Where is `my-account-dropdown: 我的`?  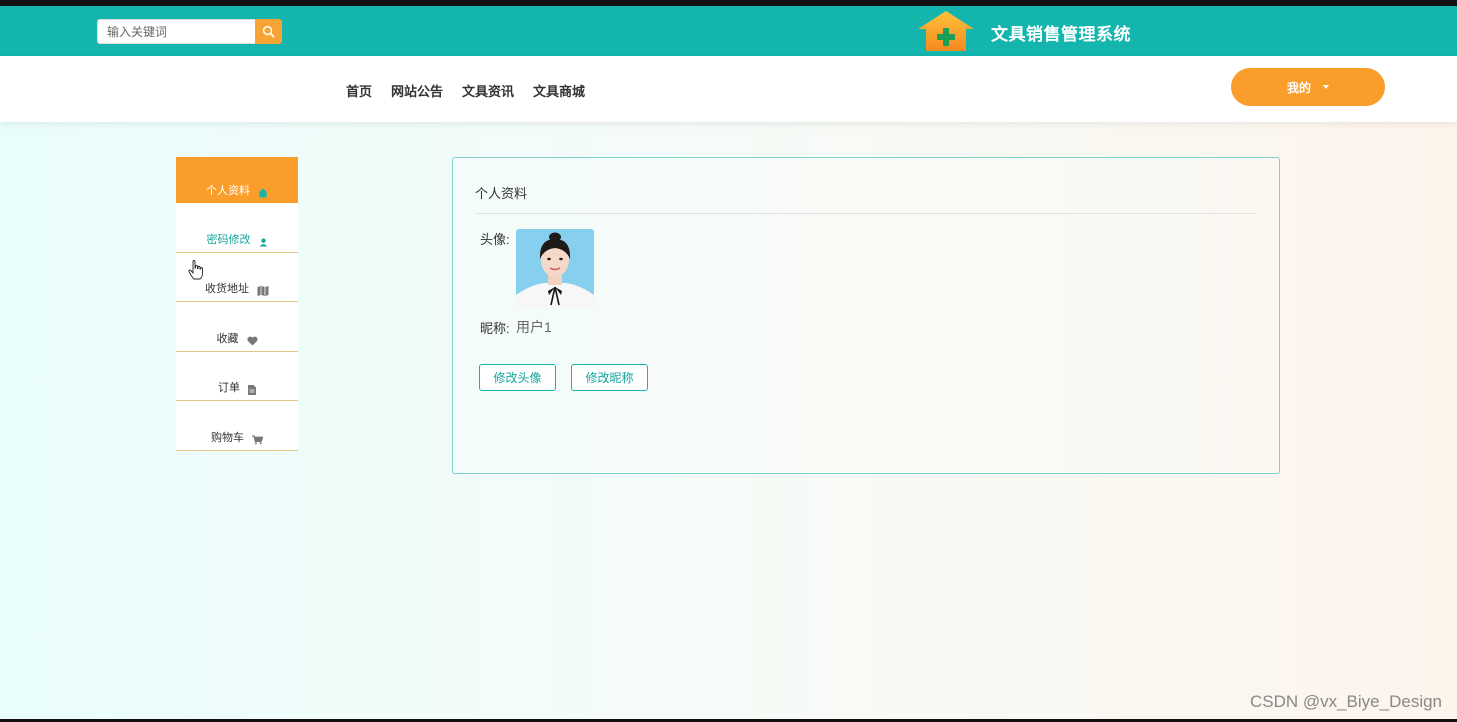 my-account-dropdown: 我的 is located at coordinates (1308, 87).